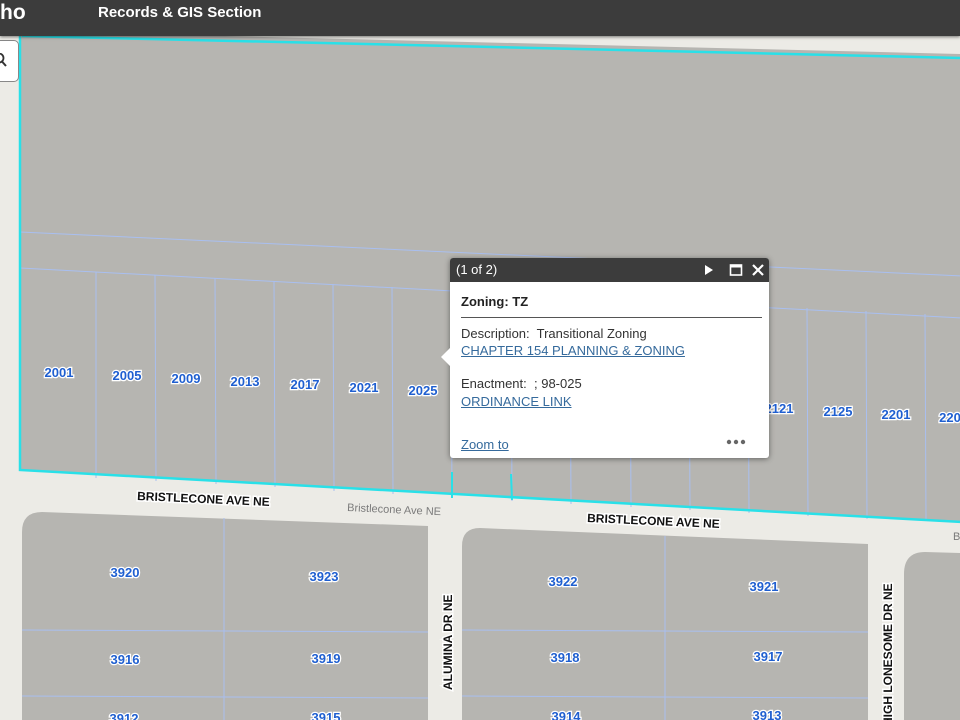  Describe the element at coordinates (494, 383) in the screenshot. I see `enactment-label: Enactment:` at that location.